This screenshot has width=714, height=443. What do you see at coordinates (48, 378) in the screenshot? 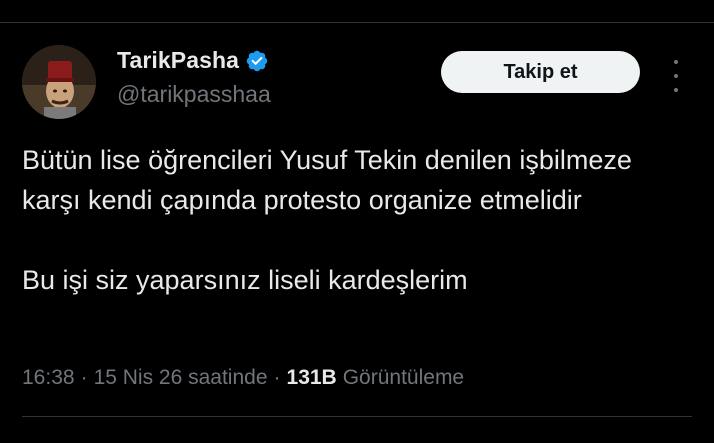
I see `tweet-time: 16:38` at bounding box center [48, 378].